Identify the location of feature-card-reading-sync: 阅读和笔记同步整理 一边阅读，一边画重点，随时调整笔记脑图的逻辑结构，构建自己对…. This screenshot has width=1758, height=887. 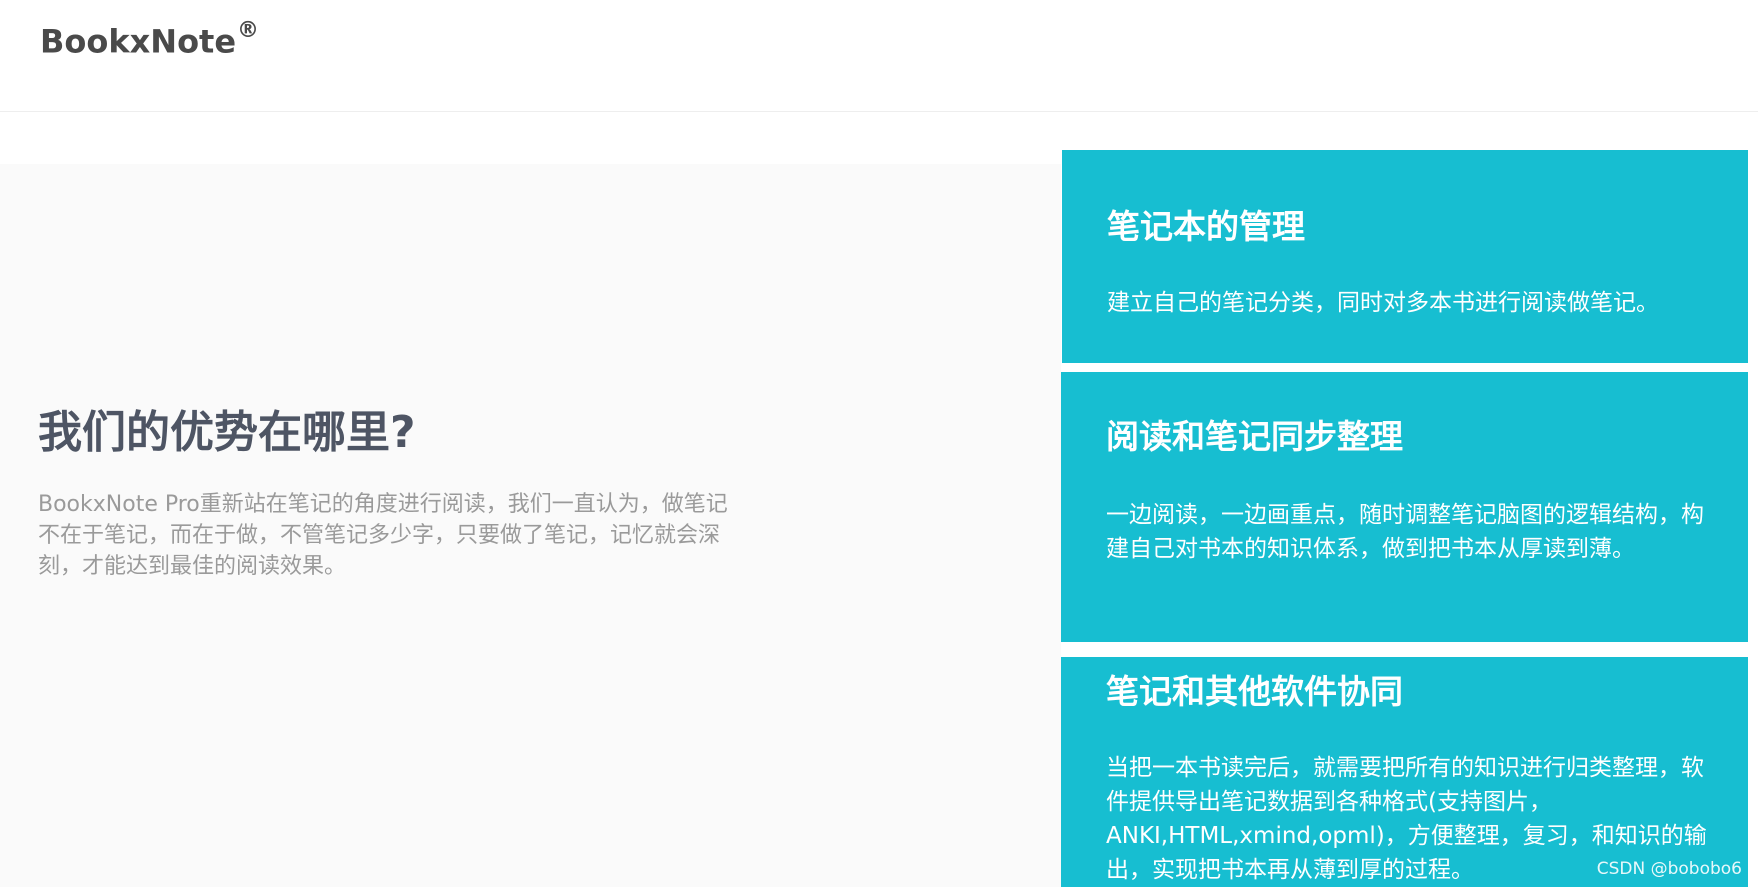
(1404, 507).